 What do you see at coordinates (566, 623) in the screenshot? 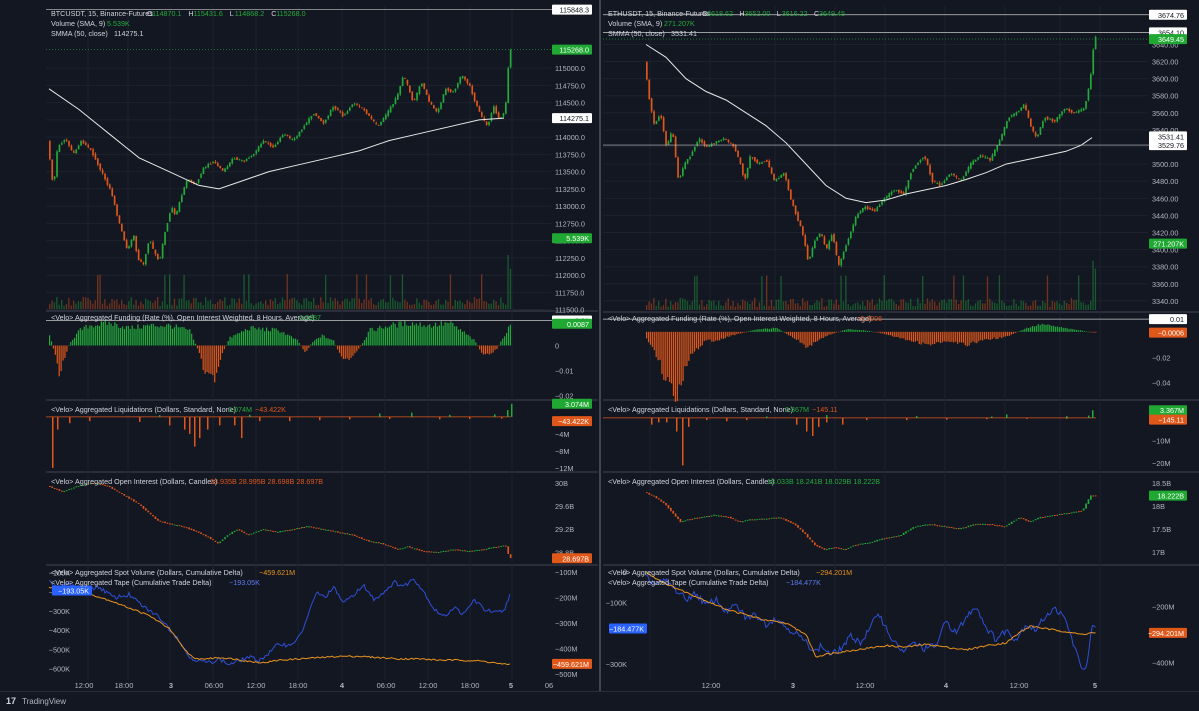
I see `spot-tick-label: −300M` at bounding box center [566, 623].